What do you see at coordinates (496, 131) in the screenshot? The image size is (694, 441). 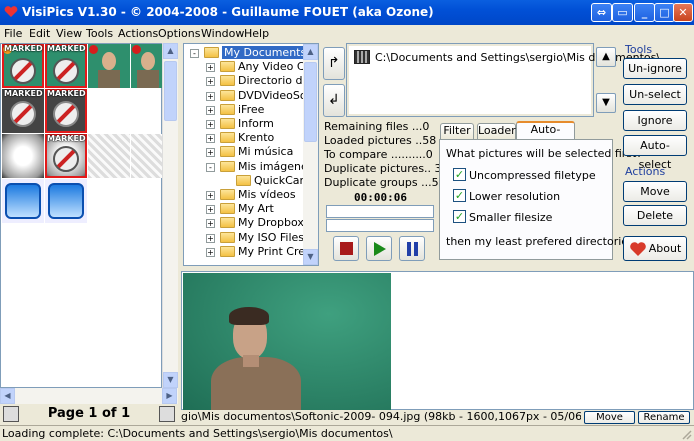 I see `tab-loader: Loader` at bounding box center [496, 131].